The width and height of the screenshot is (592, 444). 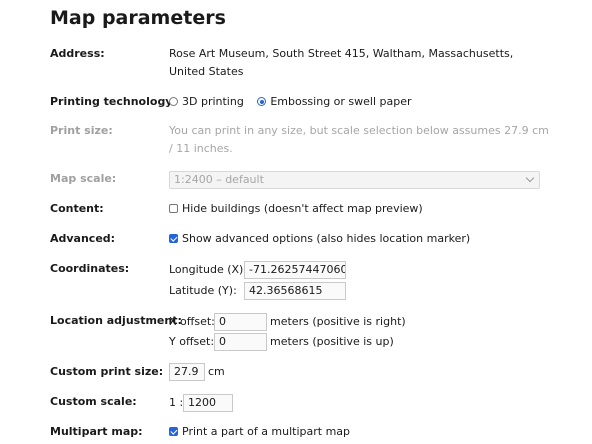 I want to click on address-label: Address:, so click(x=77, y=53).